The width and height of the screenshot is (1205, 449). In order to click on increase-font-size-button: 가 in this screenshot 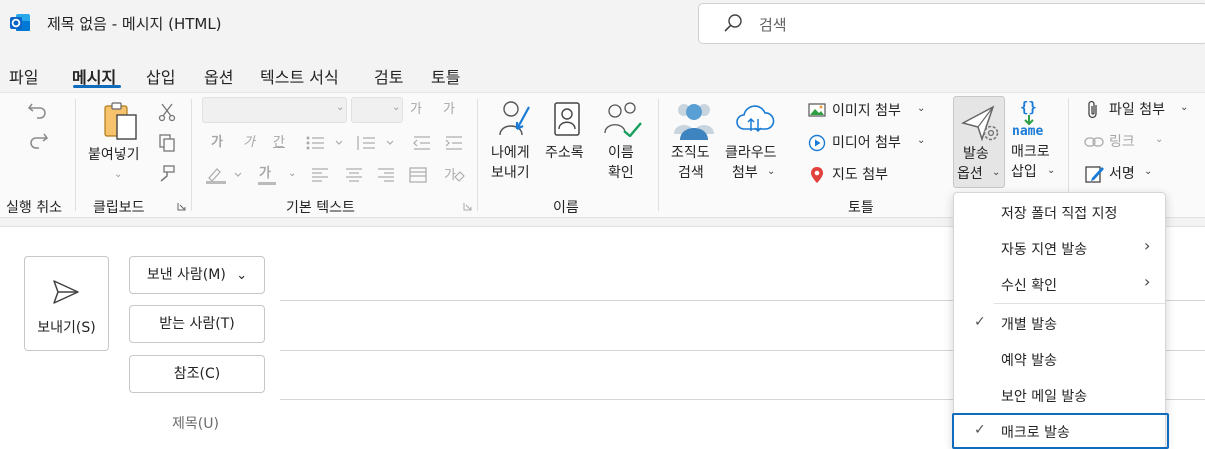, I will do `click(416, 110)`.